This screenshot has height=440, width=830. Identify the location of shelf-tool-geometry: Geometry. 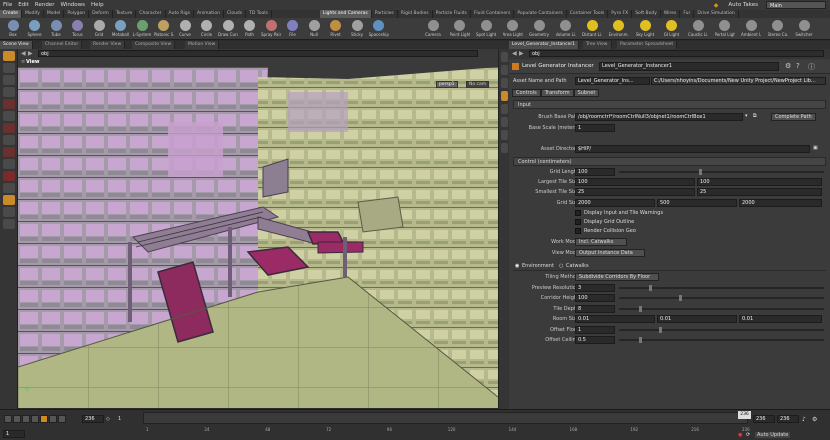
(539, 29).